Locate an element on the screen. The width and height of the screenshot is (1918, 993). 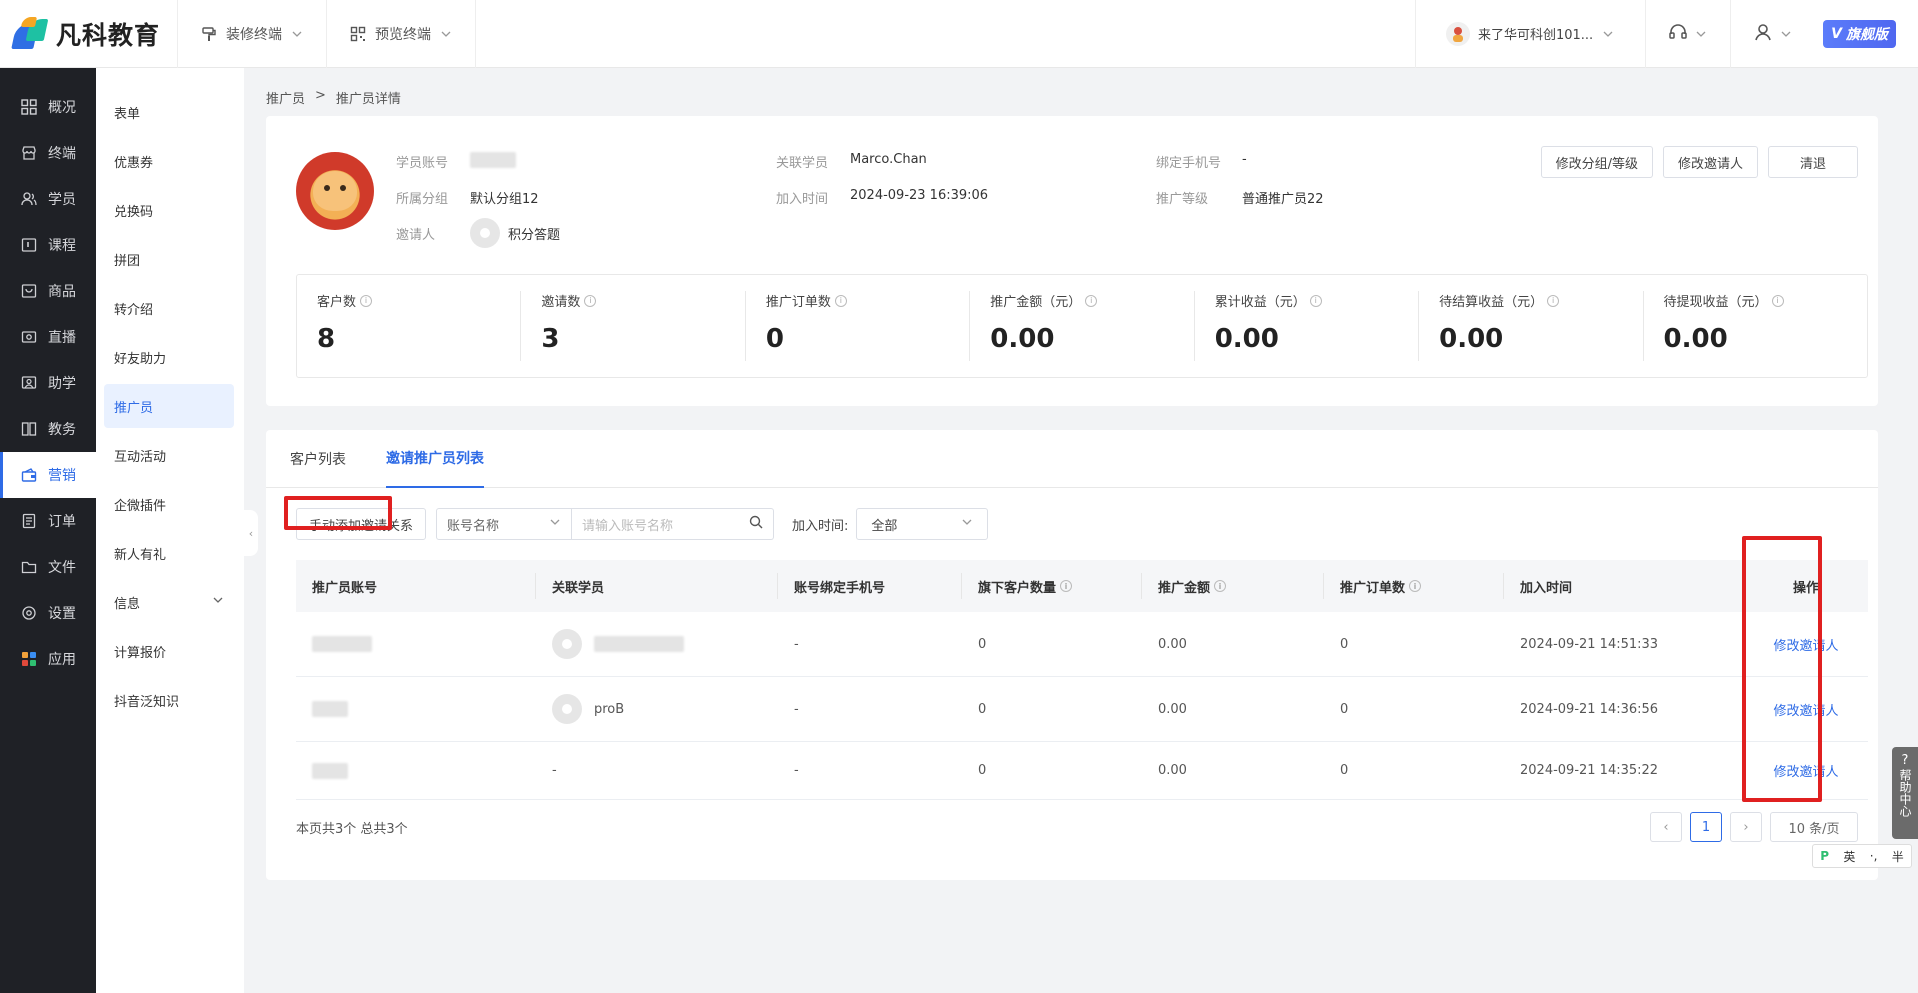
support-button is located at coordinates (1687, 34).